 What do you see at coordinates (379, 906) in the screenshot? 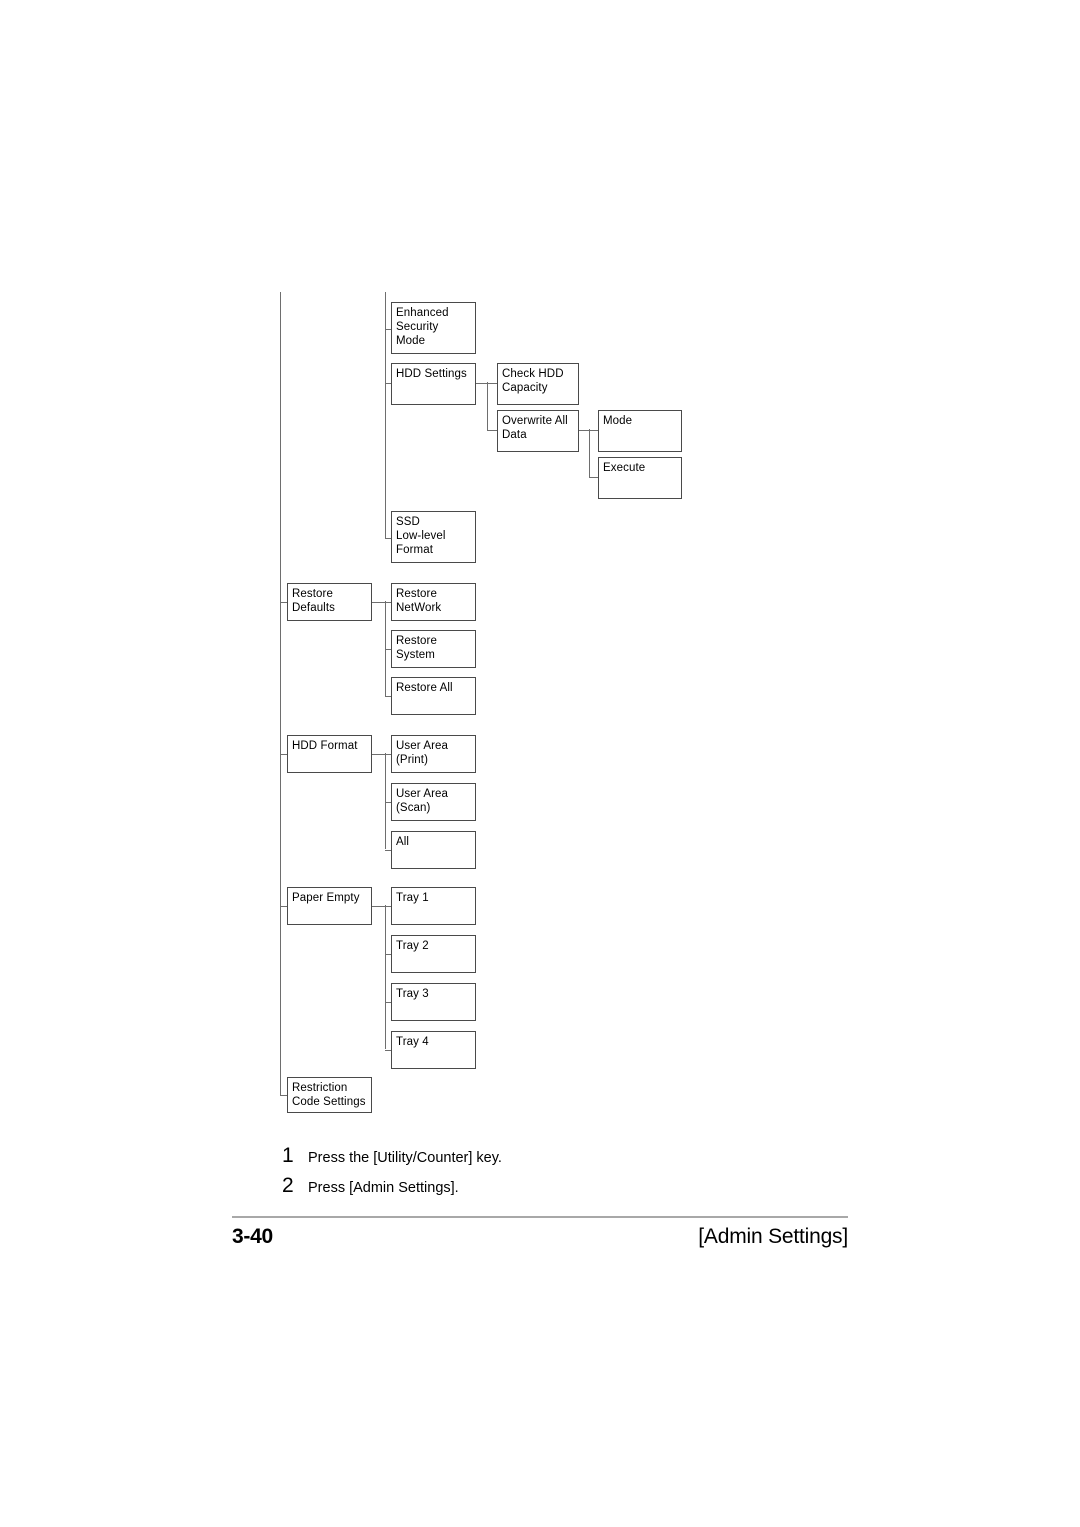
I see `connector-paper-empty-to-children` at bounding box center [379, 906].